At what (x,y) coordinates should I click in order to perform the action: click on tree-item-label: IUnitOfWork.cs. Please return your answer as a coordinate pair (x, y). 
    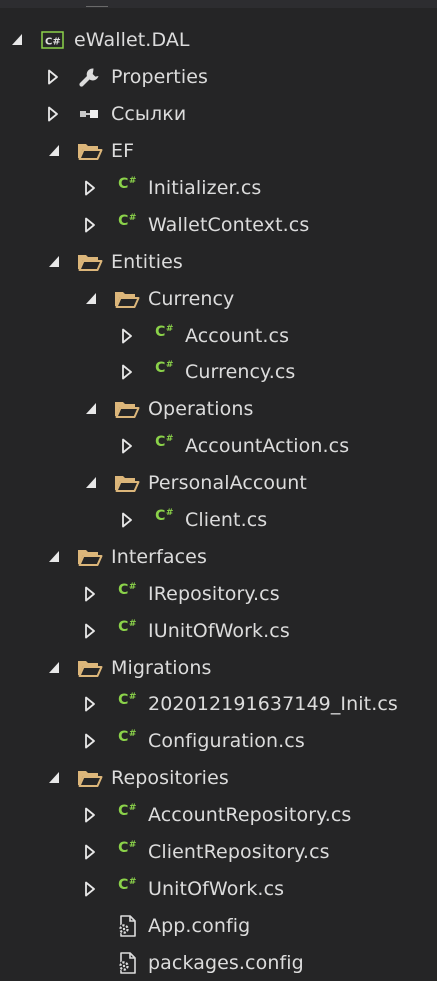
    Looking at the image, I should click on (219, 630).